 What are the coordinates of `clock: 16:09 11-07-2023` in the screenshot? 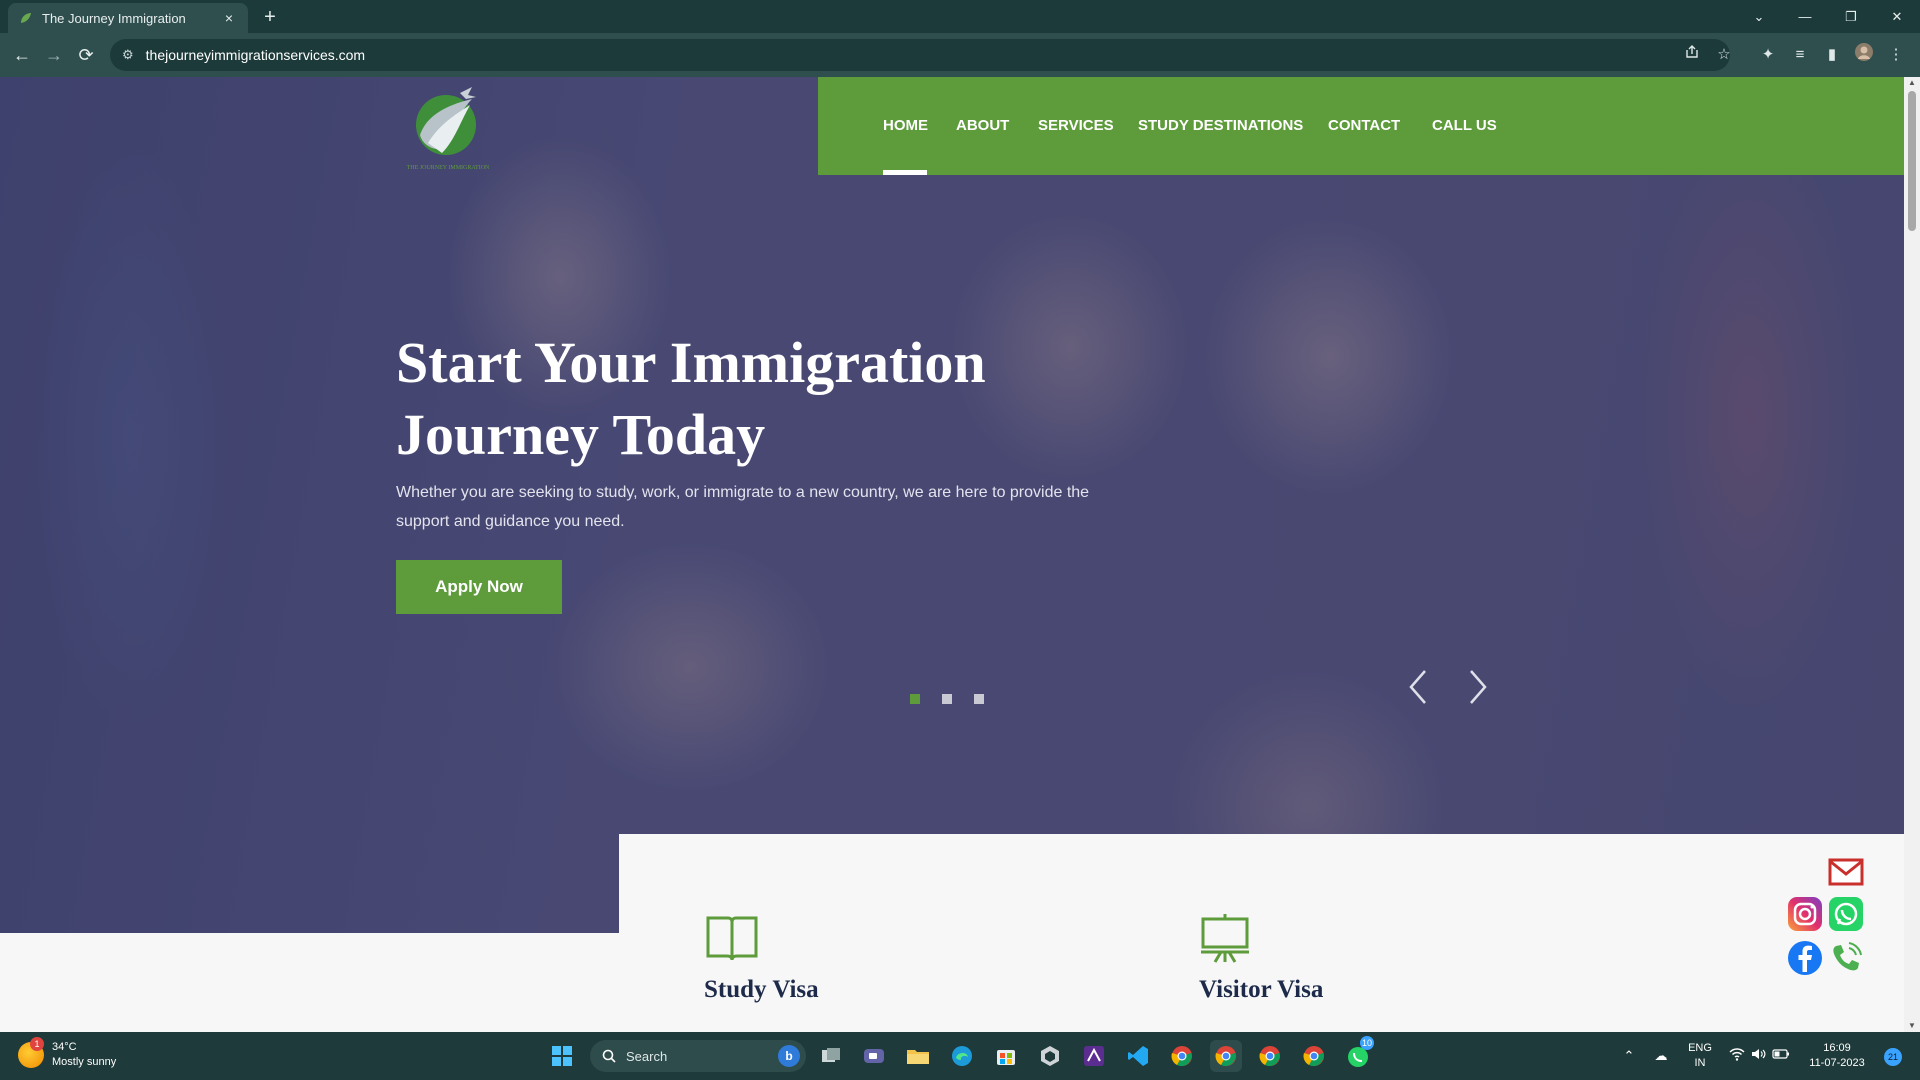 It's located at (1837, 1056).